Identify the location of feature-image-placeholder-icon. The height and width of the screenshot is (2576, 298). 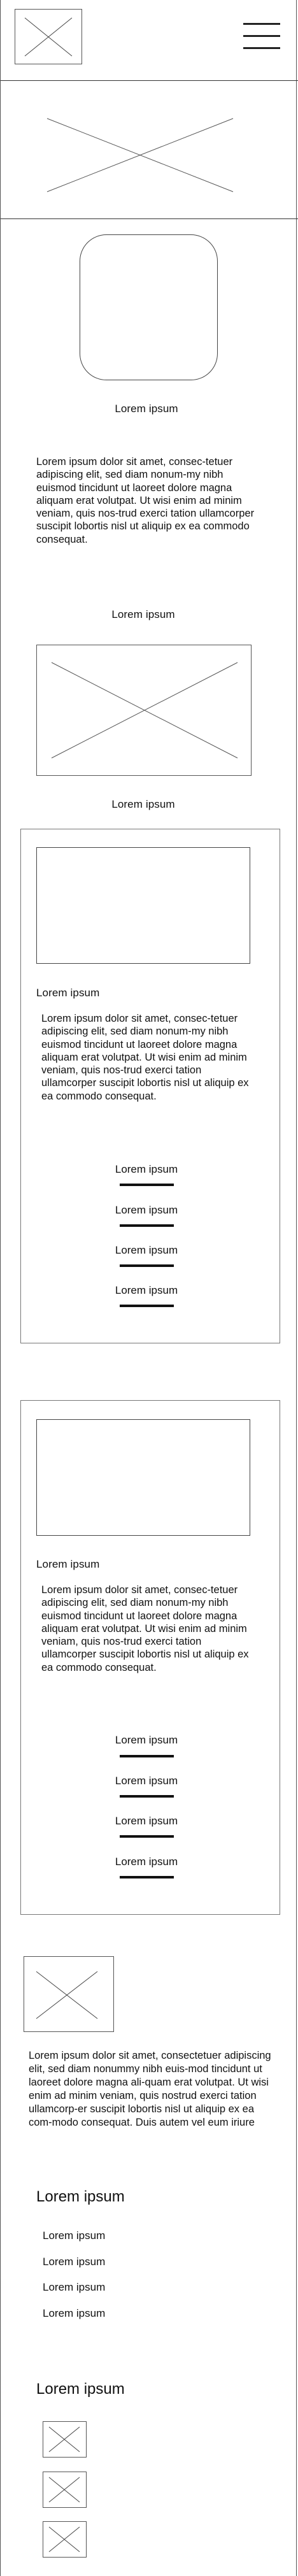
(144, 710).